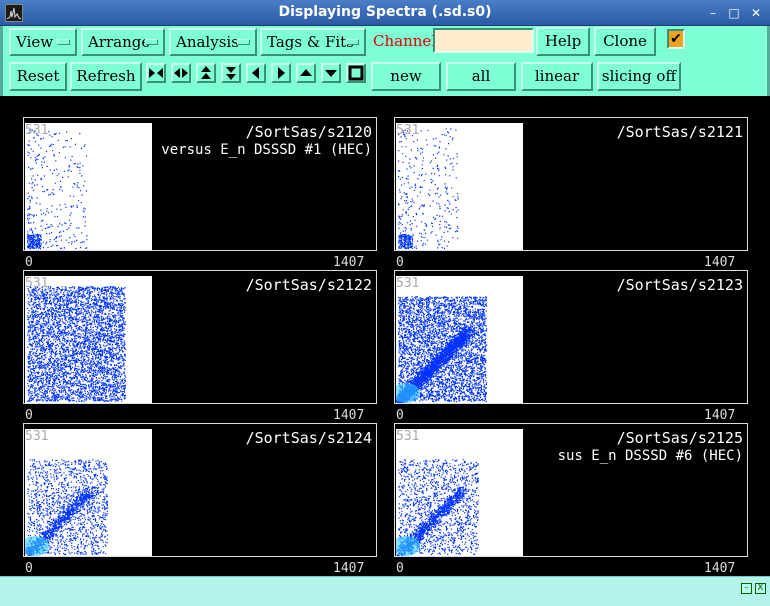 The width and height of the screenshot is (770, 606). Describe the element at coordinates (256, 73) in the screenshot. I see `pan-left-icon` at that location.